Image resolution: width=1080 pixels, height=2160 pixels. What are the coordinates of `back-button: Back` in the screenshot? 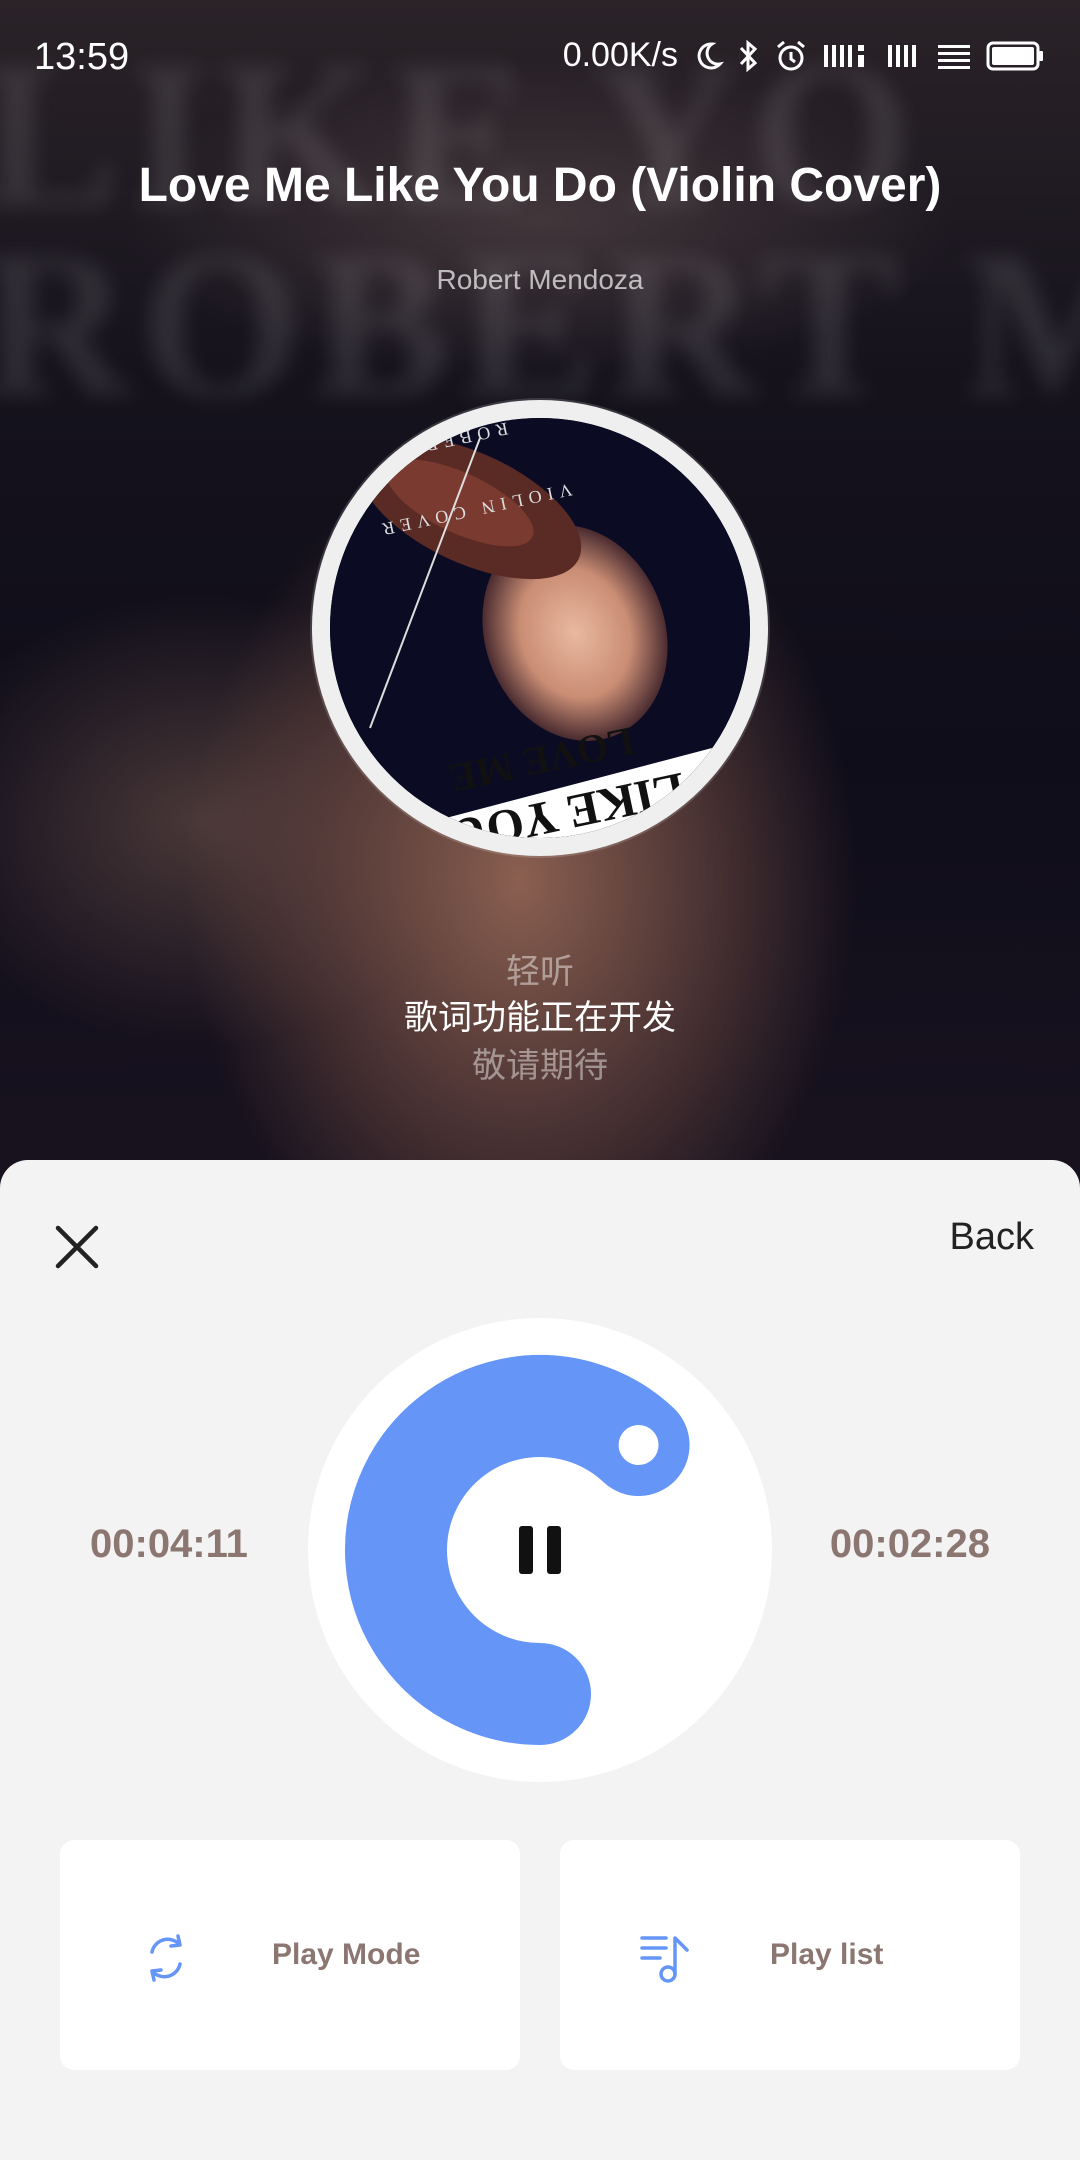 It's located at (992, 1237).